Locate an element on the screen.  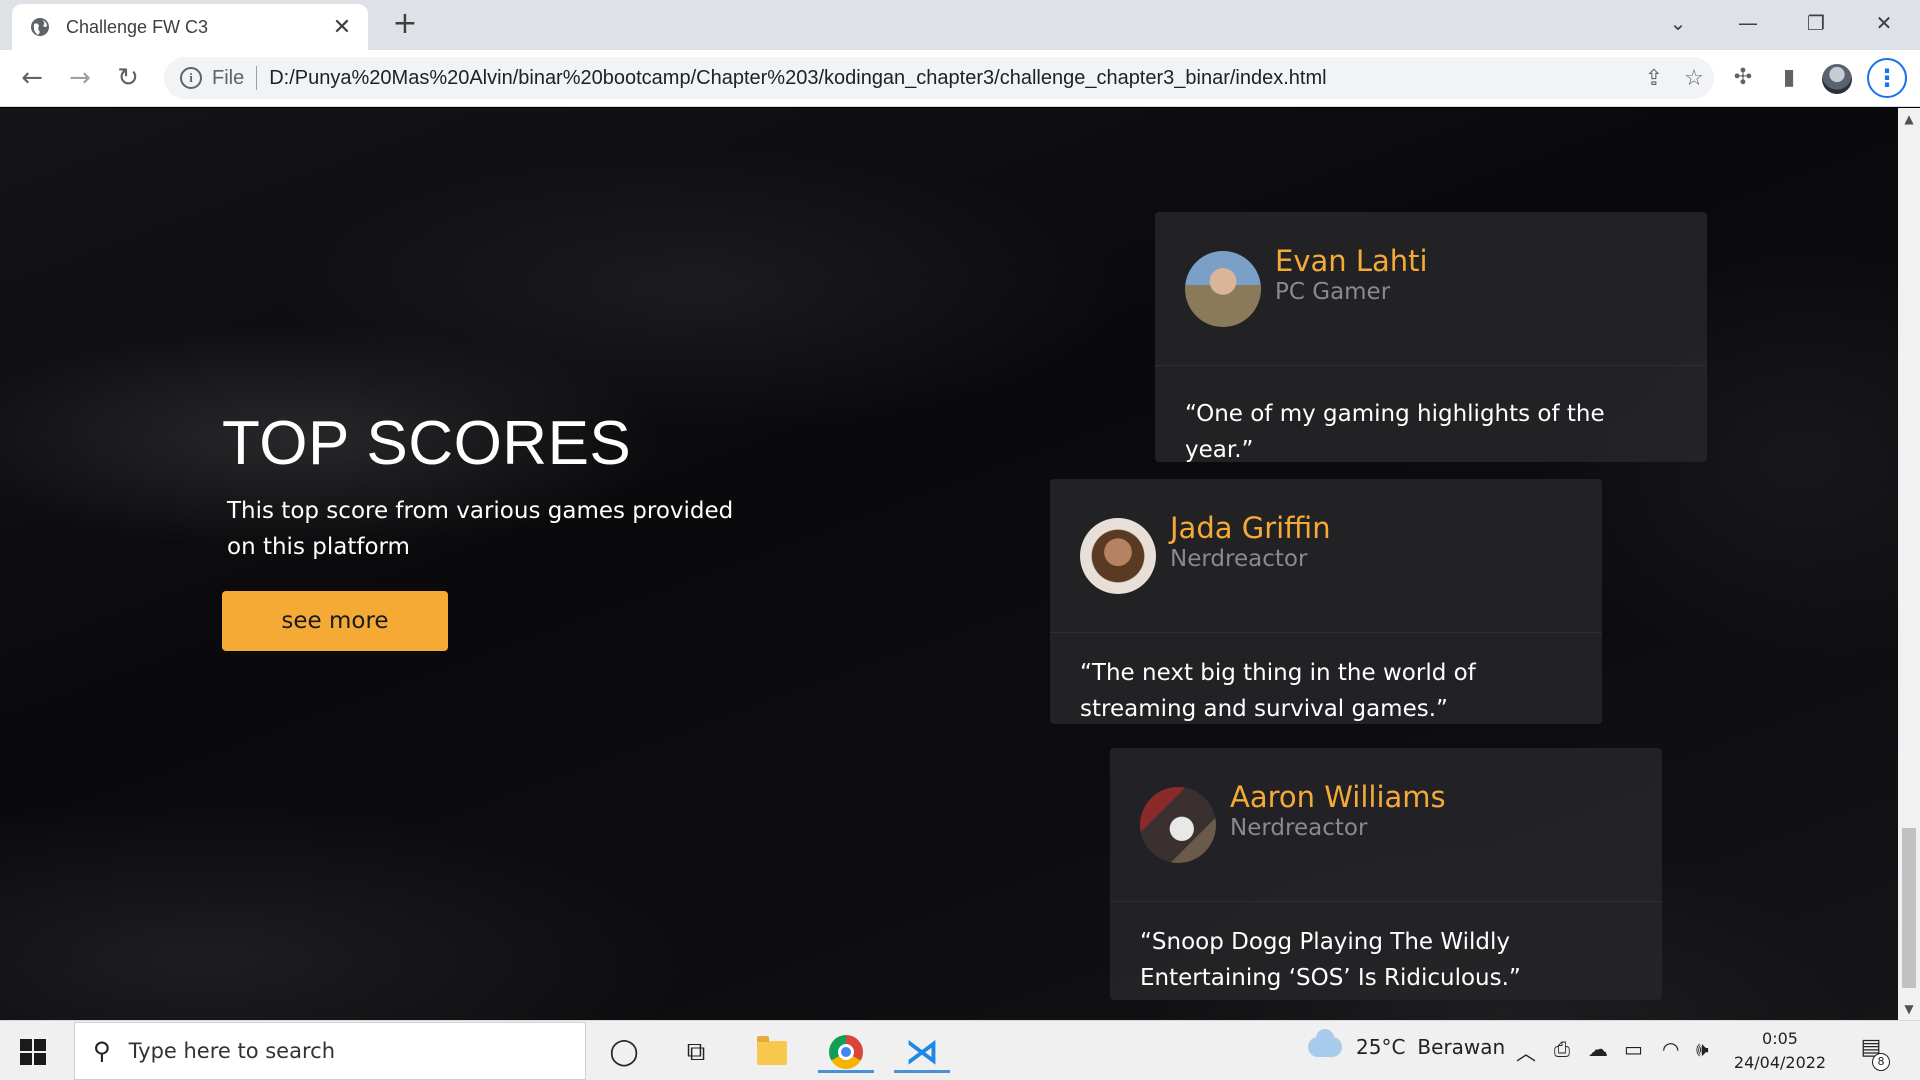
back-arrow-icon: ← is located at coordinates (32, 78).